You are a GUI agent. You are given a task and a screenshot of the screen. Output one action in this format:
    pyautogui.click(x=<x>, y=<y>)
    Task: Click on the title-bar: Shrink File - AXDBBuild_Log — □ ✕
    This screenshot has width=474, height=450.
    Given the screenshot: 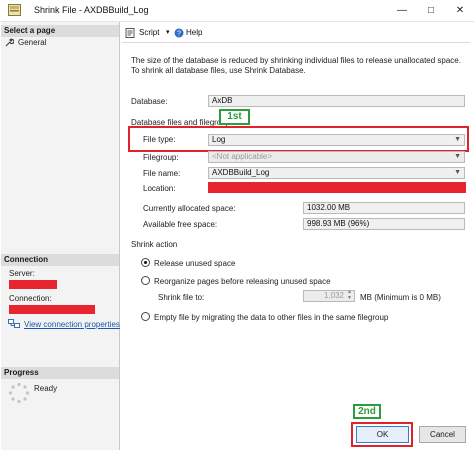 What is the action you would take?
    pyautogui.click(x=237, y=11)
    